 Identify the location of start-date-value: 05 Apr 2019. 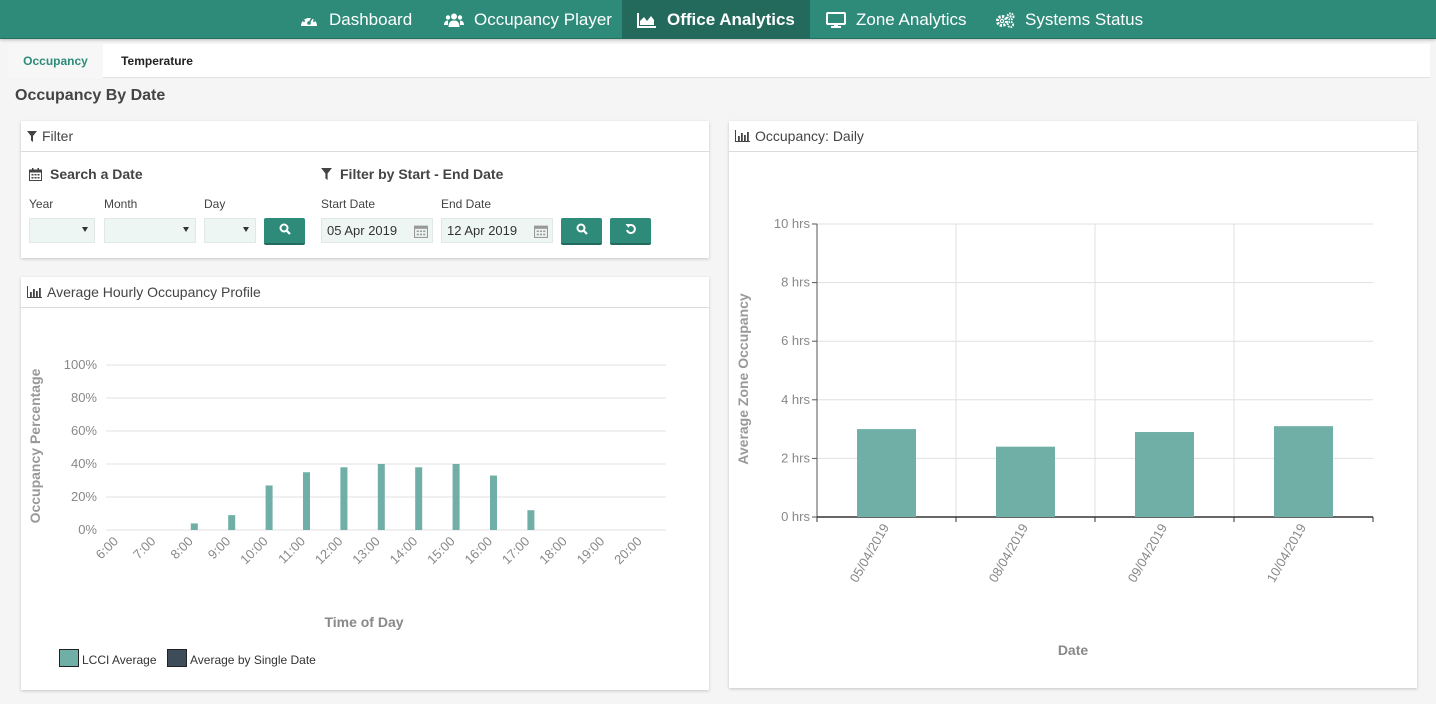
(362, 230).